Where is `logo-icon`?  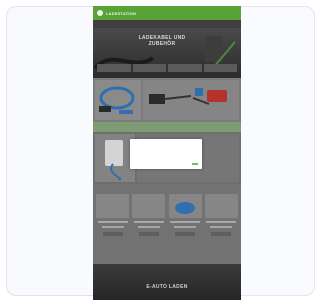 logo-icon is located at coordinates (100, 13).